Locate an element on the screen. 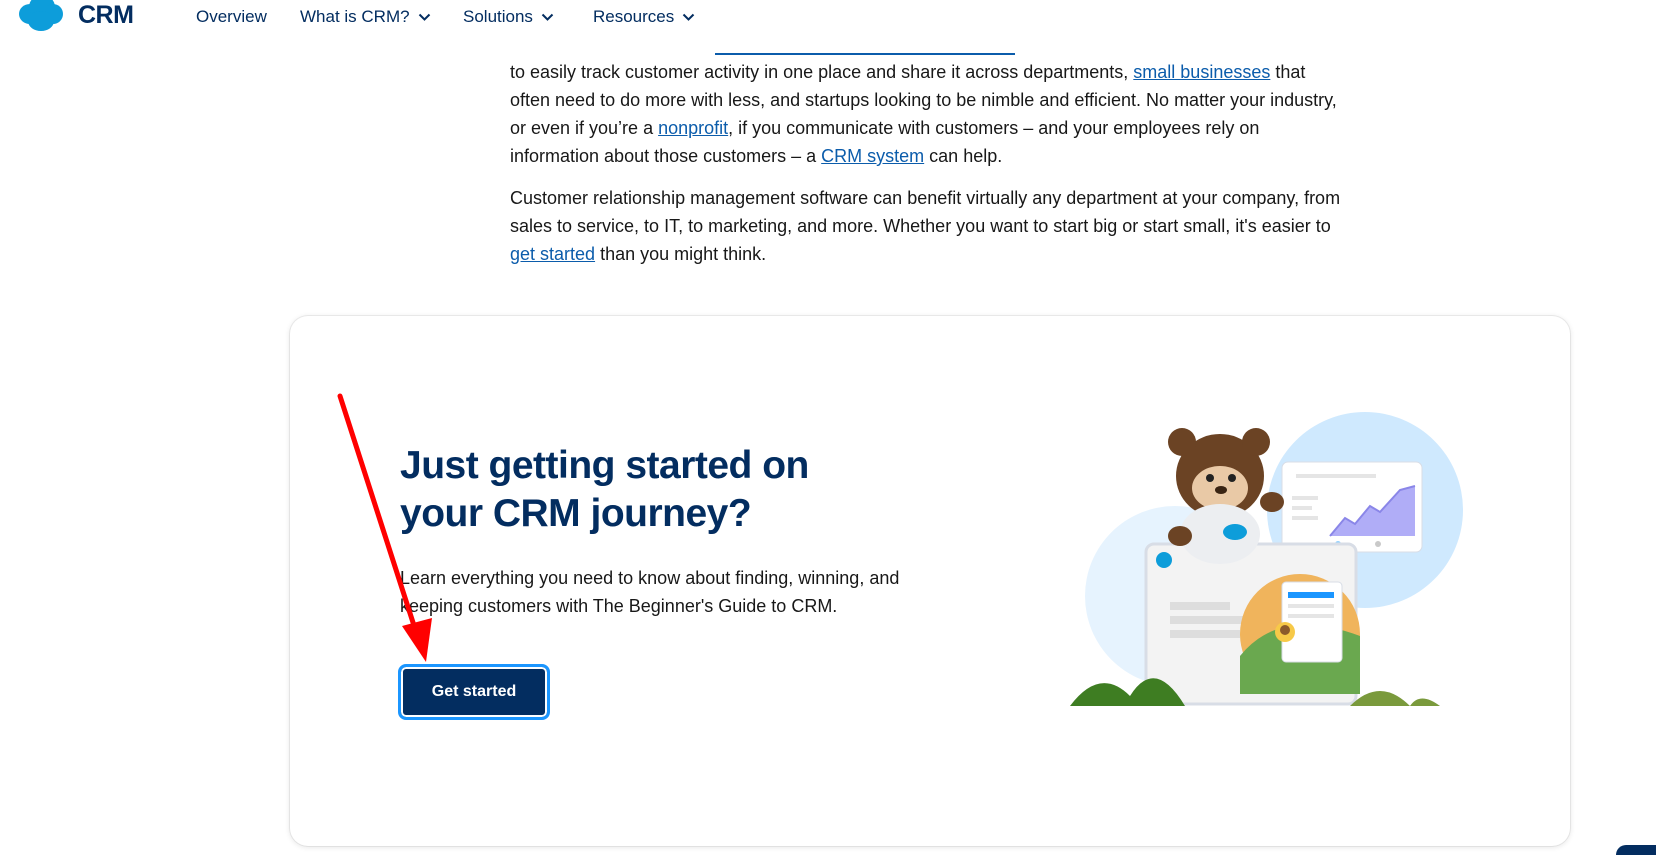 This screenshot has height=855, width=1656. brand-name: CRM is located at coordinates (106, 15).